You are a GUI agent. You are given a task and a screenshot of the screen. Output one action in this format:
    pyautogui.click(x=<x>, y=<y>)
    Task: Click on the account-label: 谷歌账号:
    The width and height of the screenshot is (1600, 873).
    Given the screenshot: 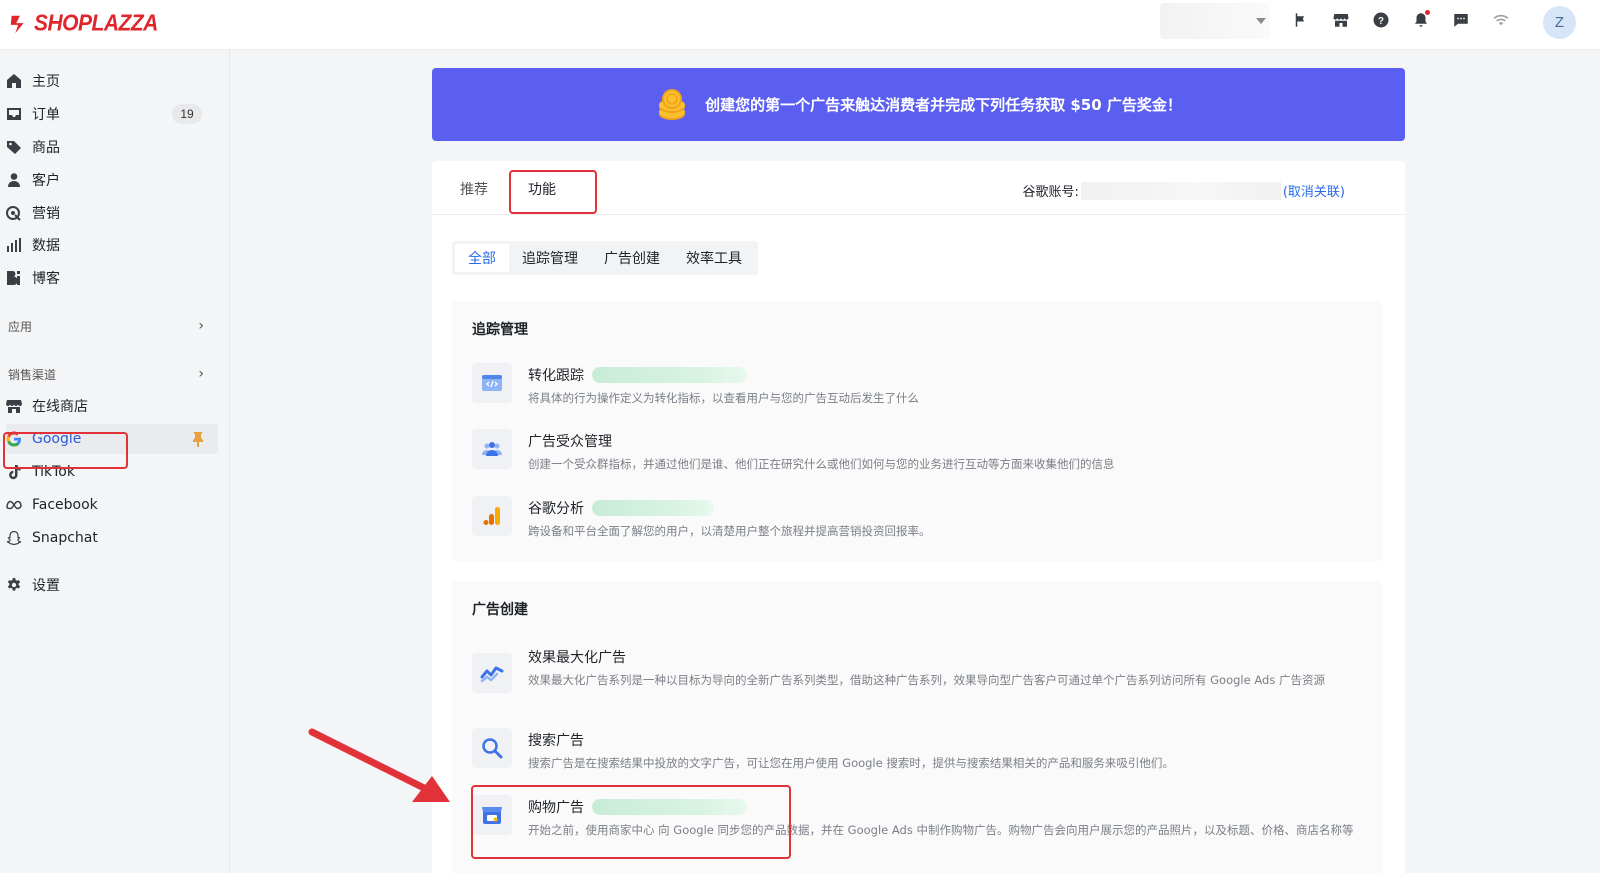 What is the action you would take?
    pyautogui.click(x=1050, y=192)
    